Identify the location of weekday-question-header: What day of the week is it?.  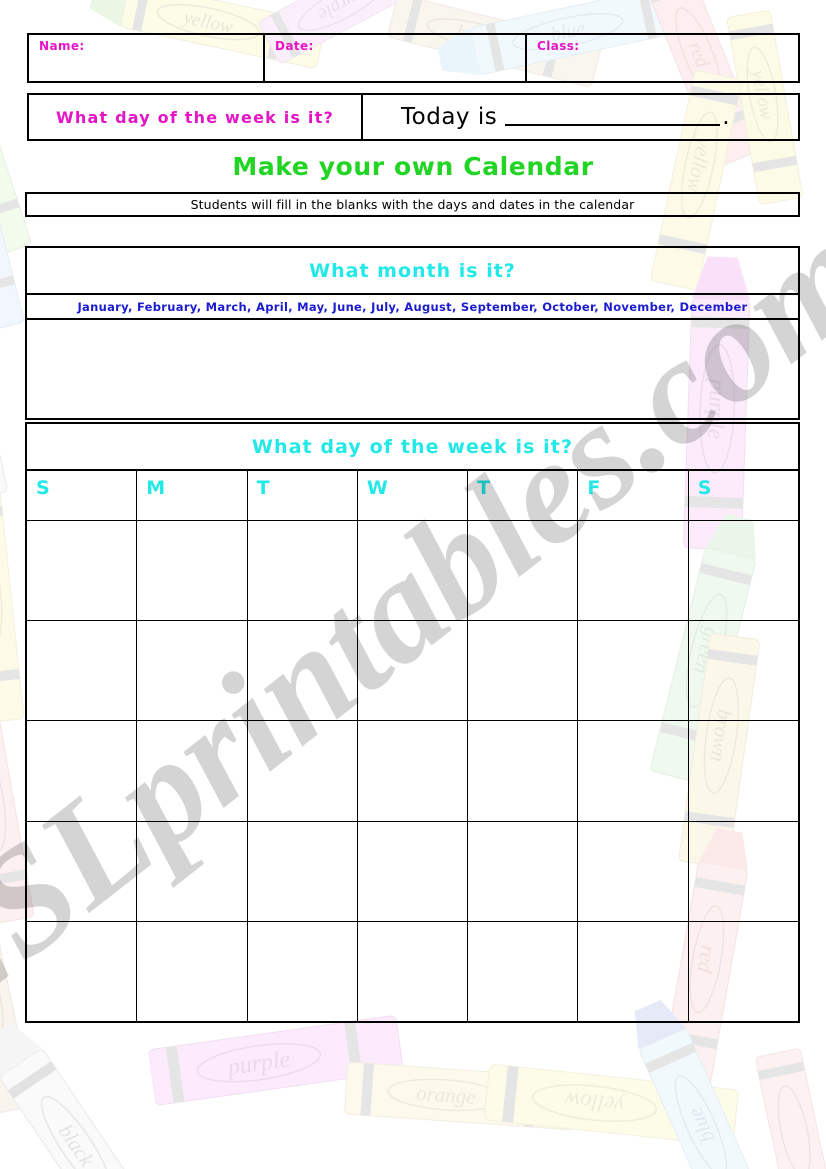
(412, 447).